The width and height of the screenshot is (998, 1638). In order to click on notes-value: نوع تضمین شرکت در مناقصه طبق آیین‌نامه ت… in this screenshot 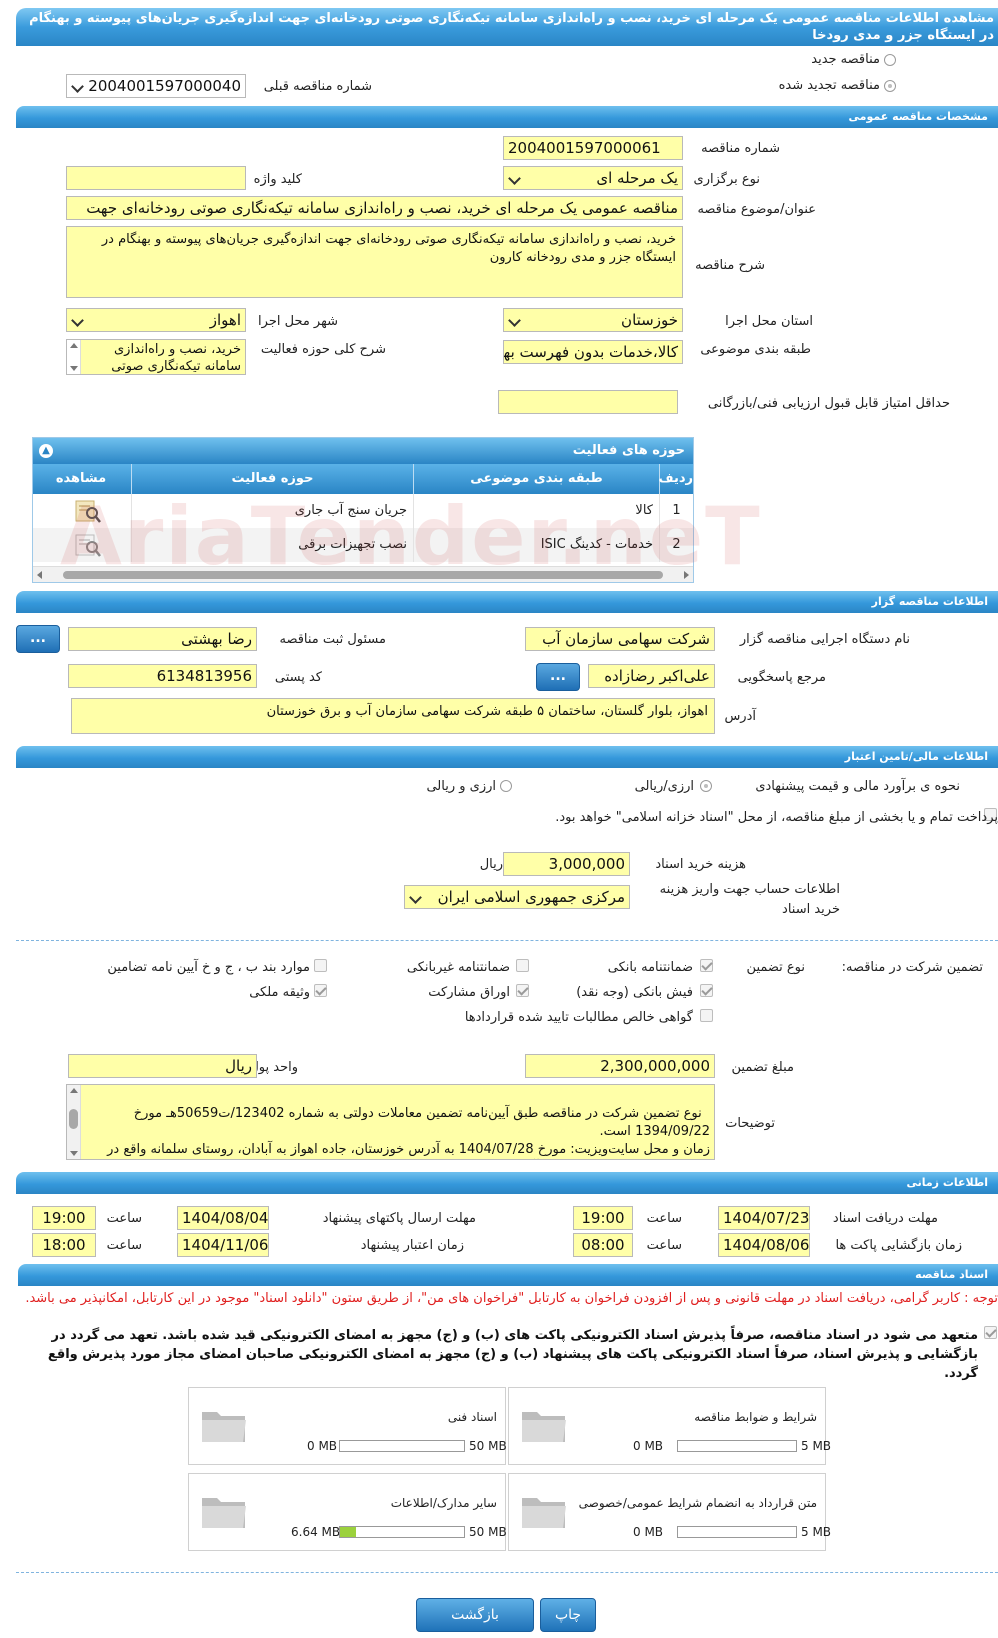, I will do `click(408, 1131)`.